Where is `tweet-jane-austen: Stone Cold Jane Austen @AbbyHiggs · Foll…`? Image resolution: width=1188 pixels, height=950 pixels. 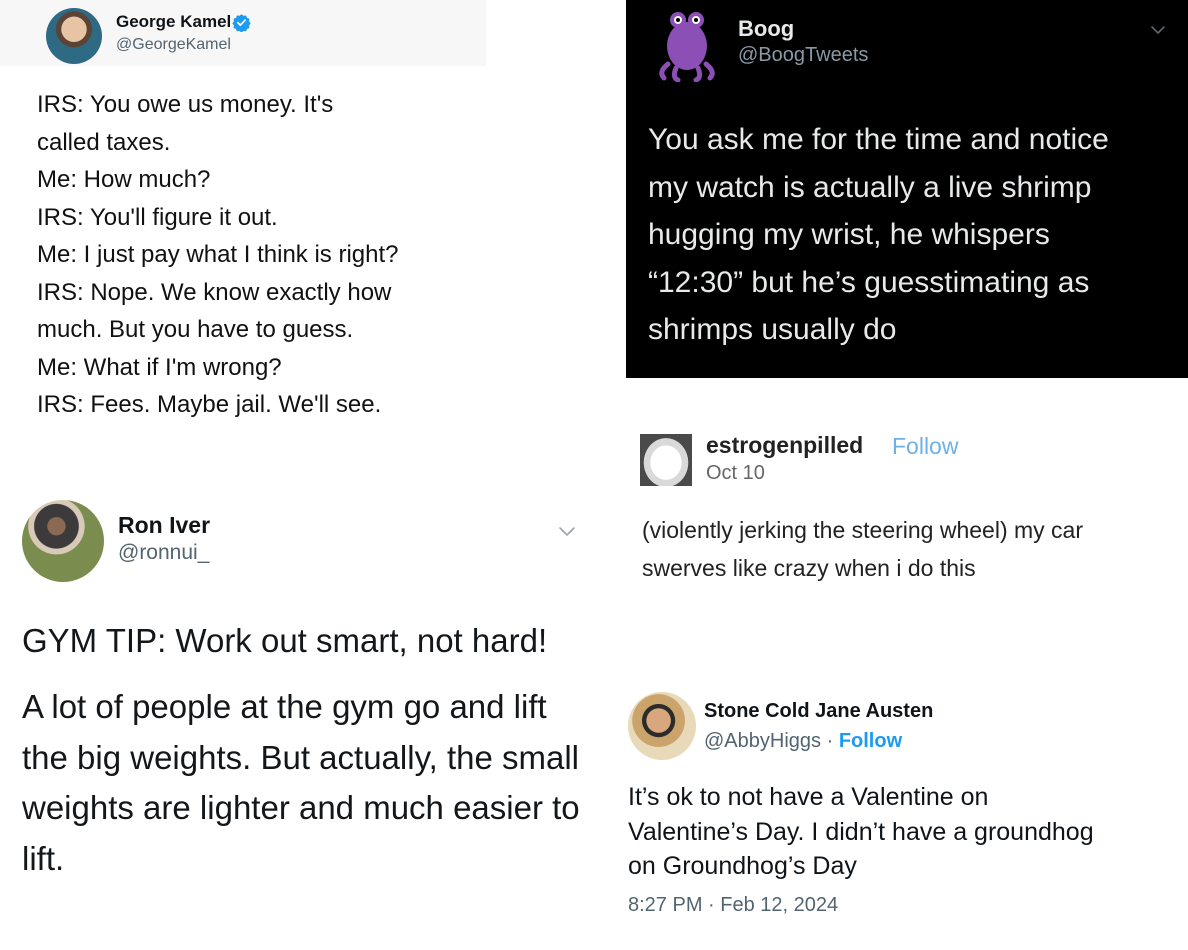
tweet-jane-austen: Stone Cold Jane Austen @AbbyHiggs · Foll… is located at coordinates (894, 811).